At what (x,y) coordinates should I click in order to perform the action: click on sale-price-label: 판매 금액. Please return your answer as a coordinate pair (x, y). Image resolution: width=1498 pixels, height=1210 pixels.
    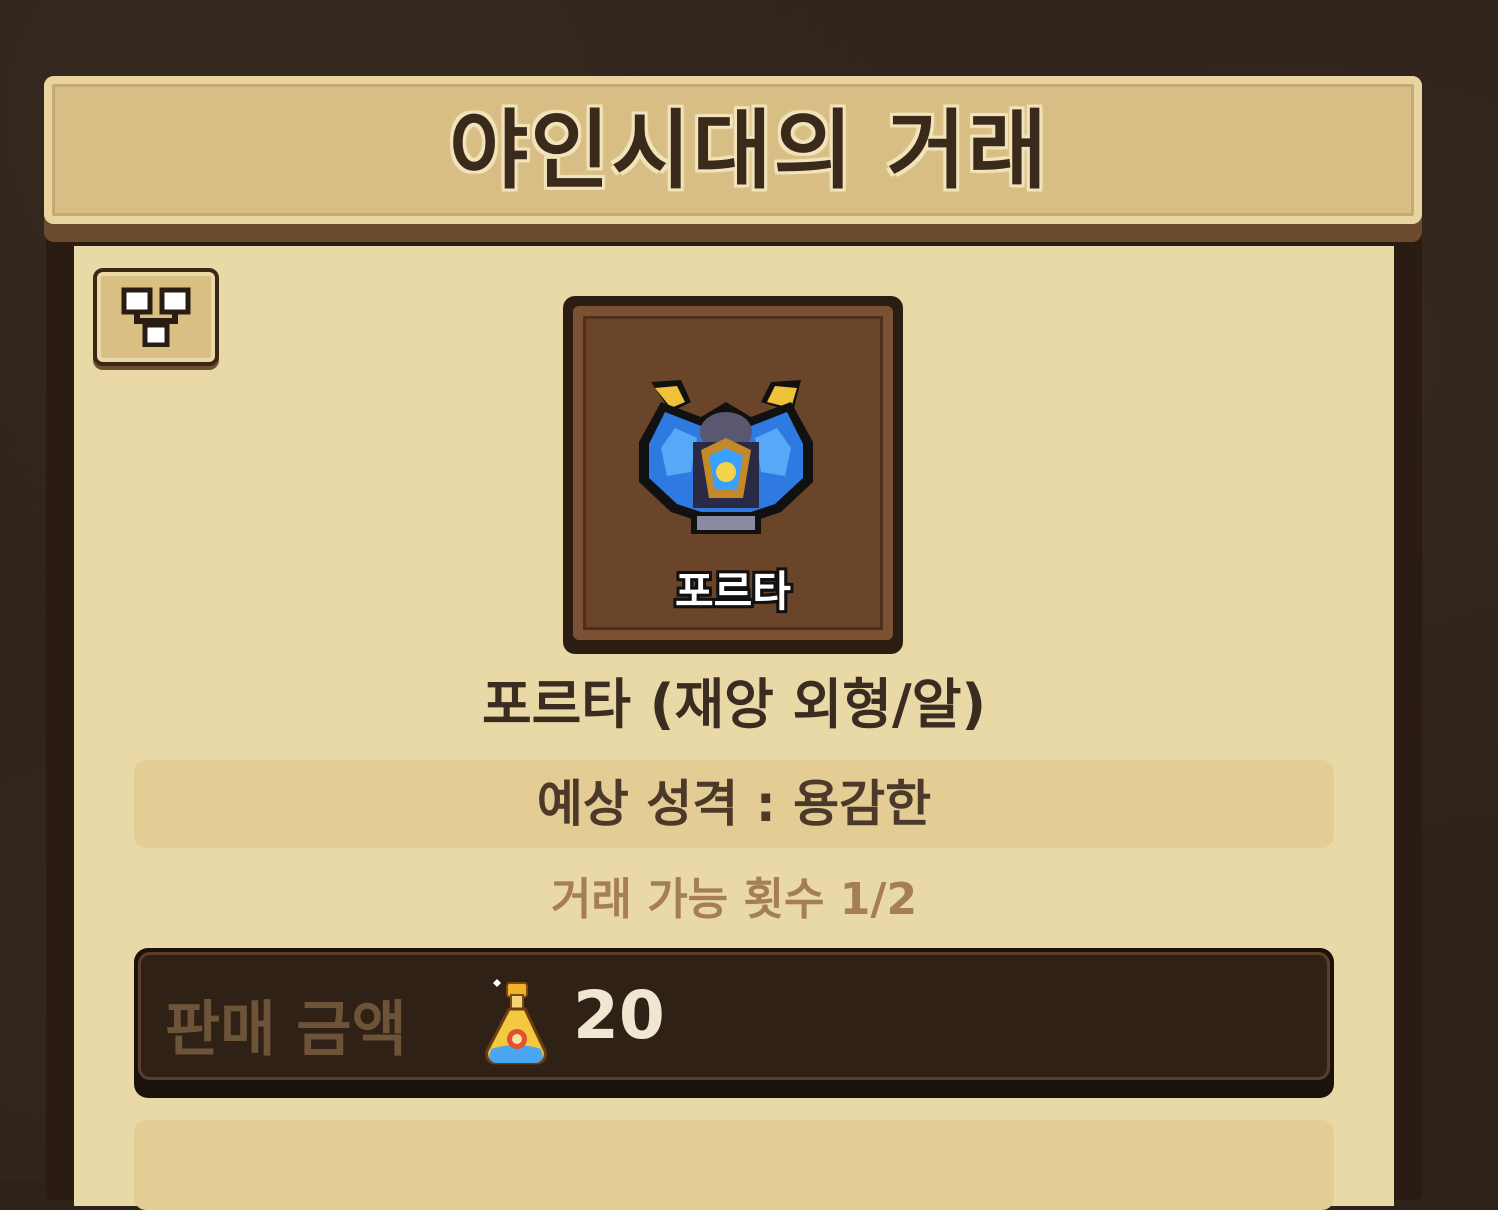
    Looking at the image, I should click on (286, 1030).